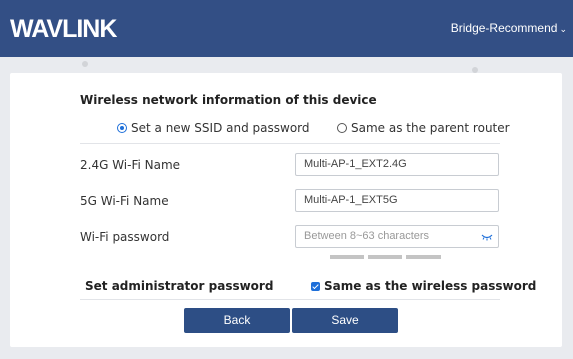 The image size is (573, 359). What do you see at coordinates (124, 201) in the screenshot?
I see `wifi5-name-label: 5G Wi-Fi Name` at bounding box center [124, 201].